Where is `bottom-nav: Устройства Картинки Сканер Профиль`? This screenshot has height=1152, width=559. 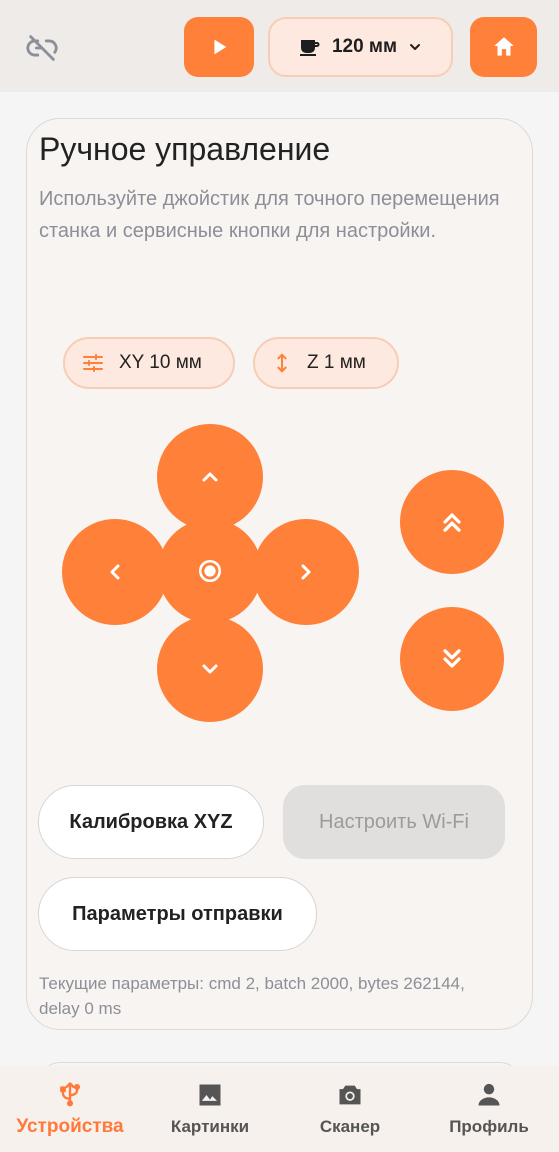
bottom-nav: Устройства Картинки Сканер Профиль is located at coordinates (279, 1109).